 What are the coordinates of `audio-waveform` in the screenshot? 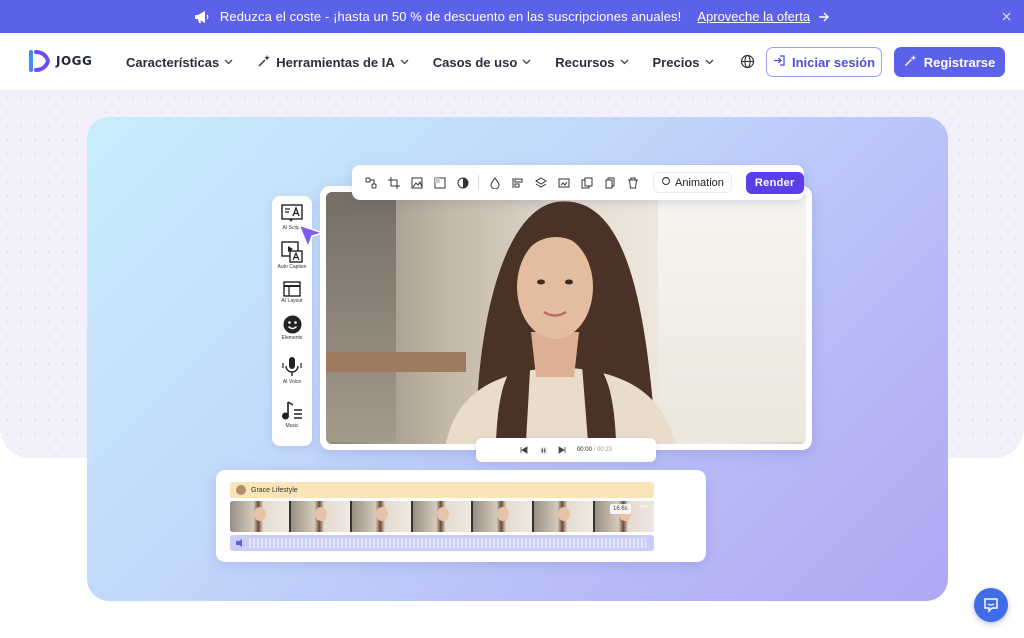 It's located at (447, 543).